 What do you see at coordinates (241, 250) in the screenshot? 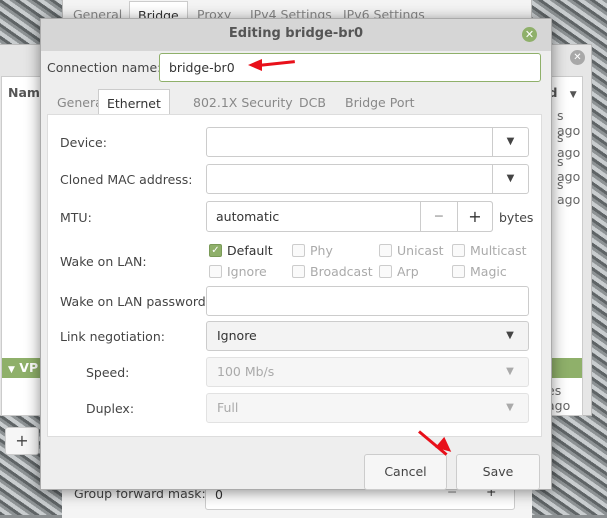
I see `wol-default-checkbox: ✓ Default` at bounding box center [241, 250].